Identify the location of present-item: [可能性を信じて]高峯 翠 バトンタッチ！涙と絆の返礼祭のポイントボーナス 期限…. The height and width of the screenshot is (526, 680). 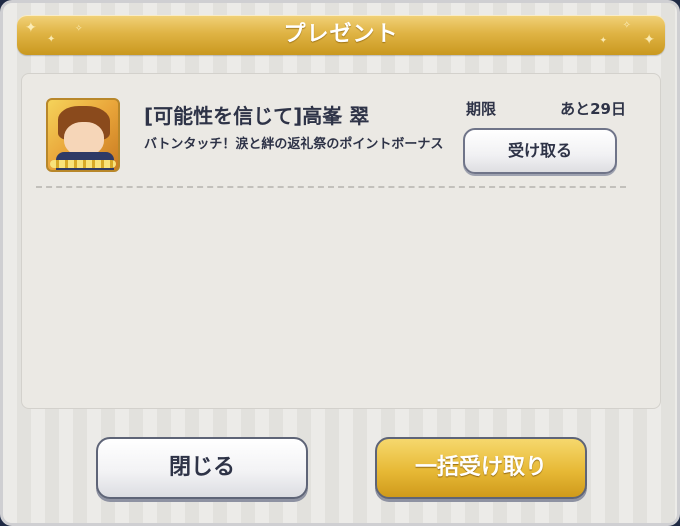
(341, 141).